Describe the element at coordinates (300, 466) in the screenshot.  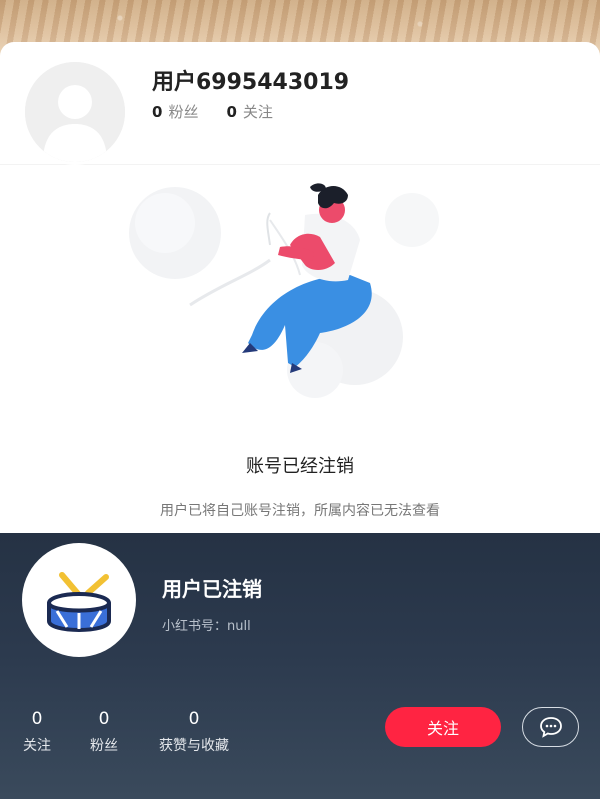
I see `deleted-title: 账号已经注销` at that location.